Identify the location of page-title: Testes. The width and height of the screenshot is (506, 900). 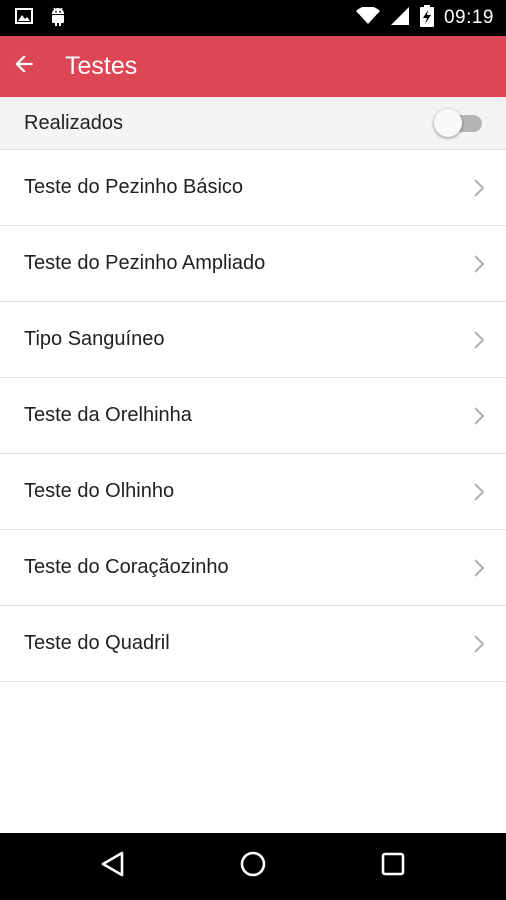
(101, 66).